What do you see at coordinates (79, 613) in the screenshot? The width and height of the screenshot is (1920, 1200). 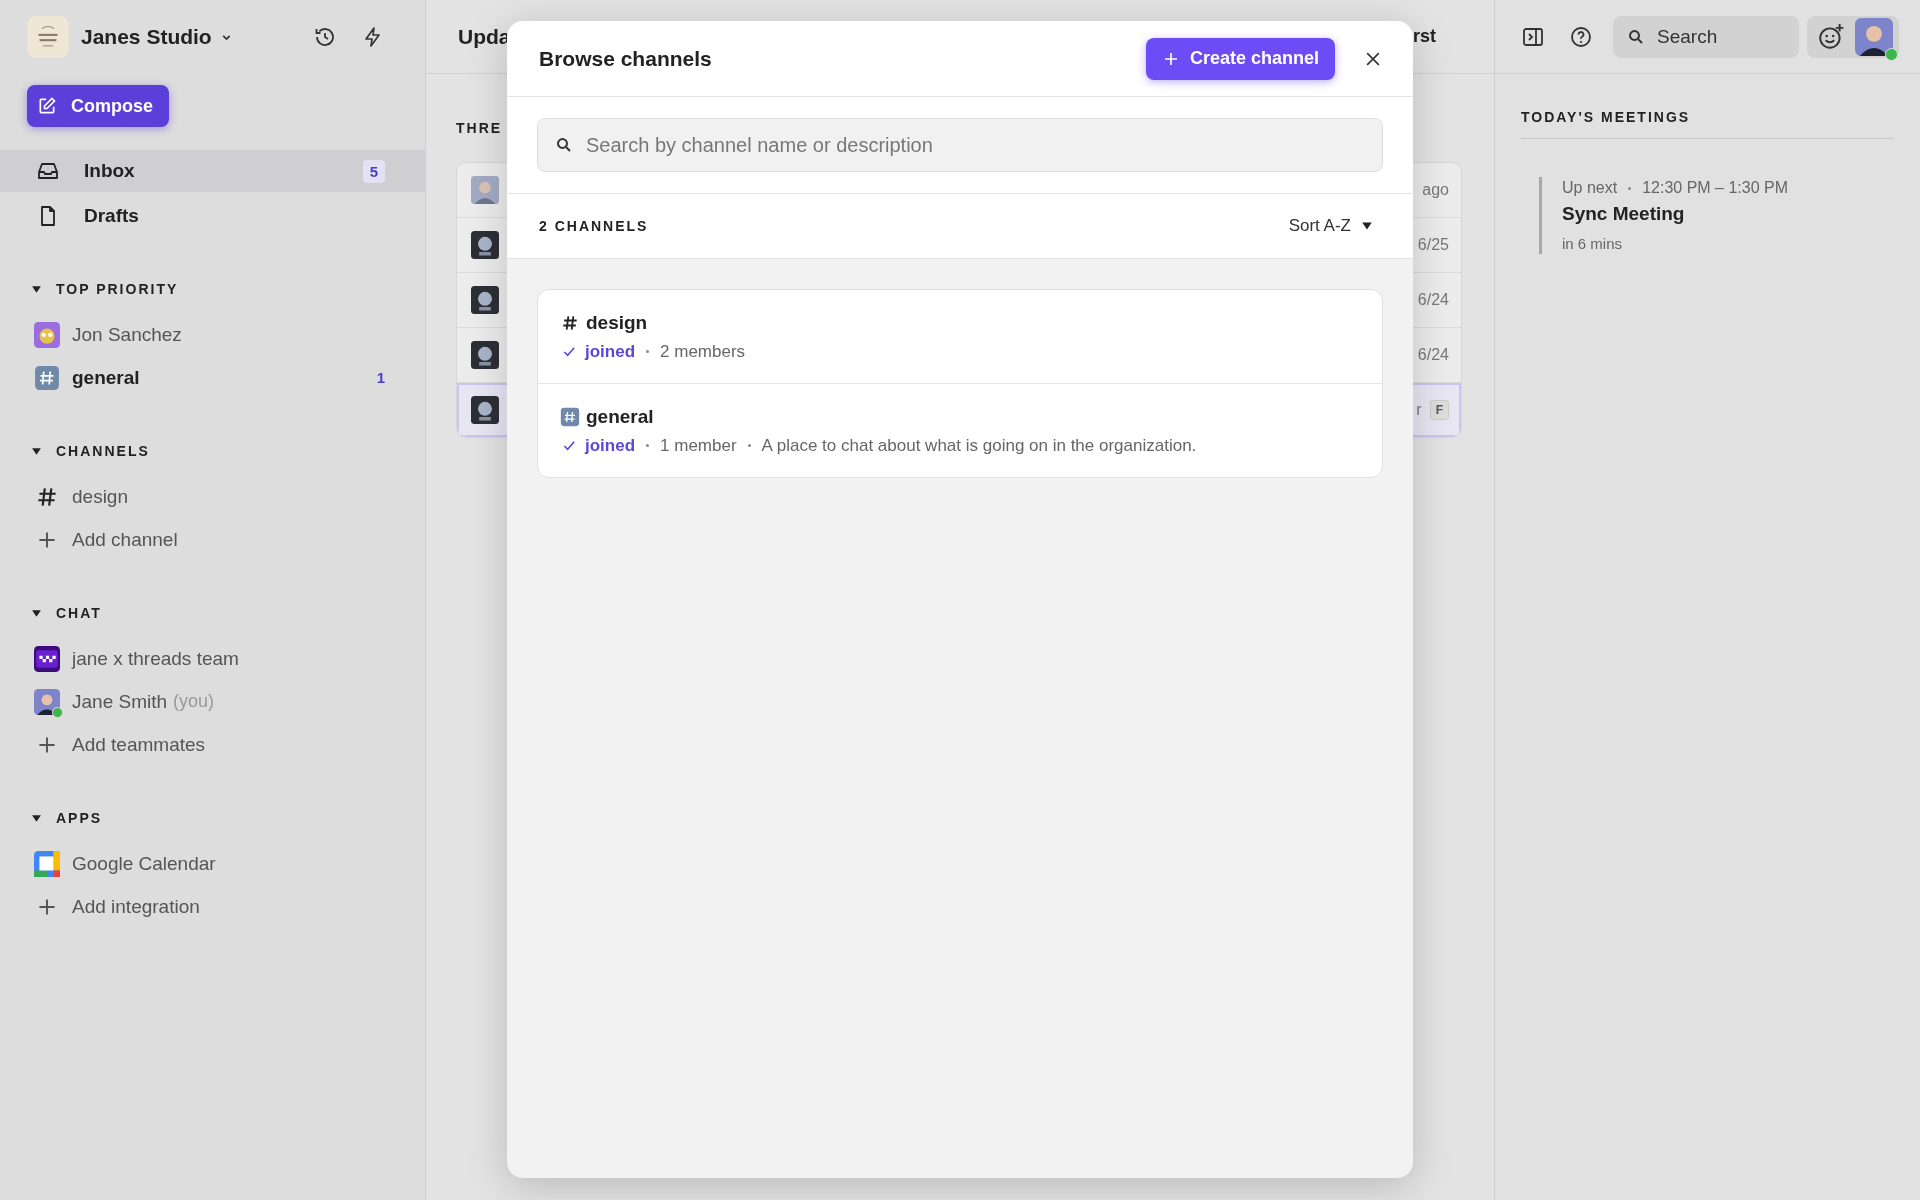 I see `section-title: CHAT` at bounding box center [79, 613].